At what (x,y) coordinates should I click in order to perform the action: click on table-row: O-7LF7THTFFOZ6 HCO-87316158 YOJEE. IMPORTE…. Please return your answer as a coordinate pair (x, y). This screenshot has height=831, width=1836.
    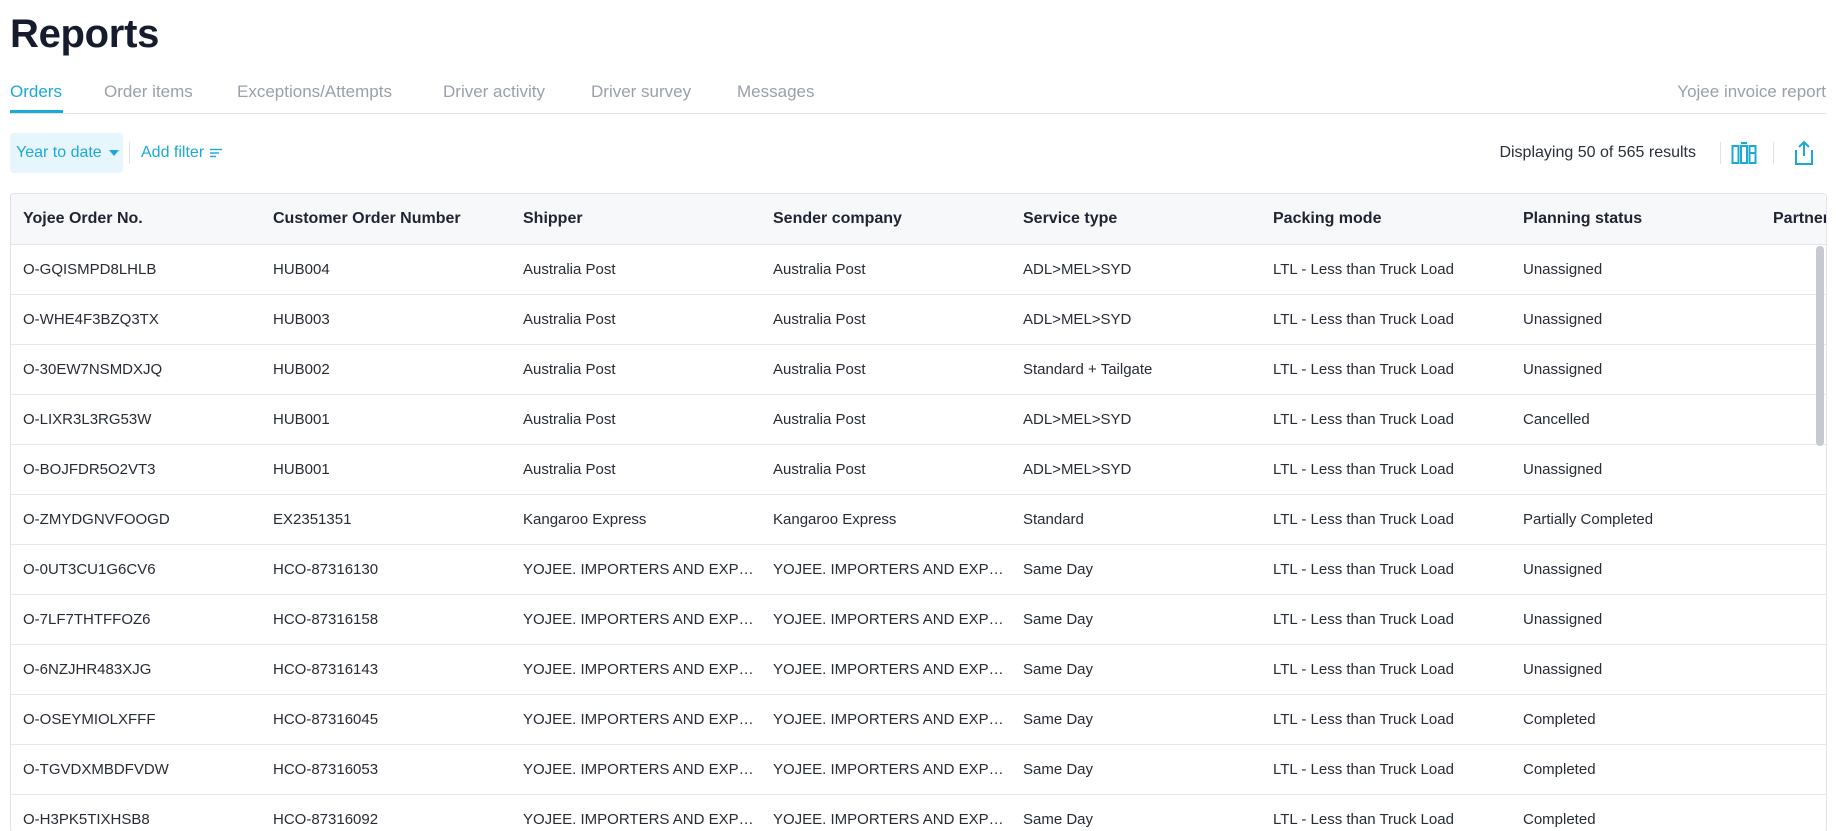
    Looking at the image, I should click on (918, 619).